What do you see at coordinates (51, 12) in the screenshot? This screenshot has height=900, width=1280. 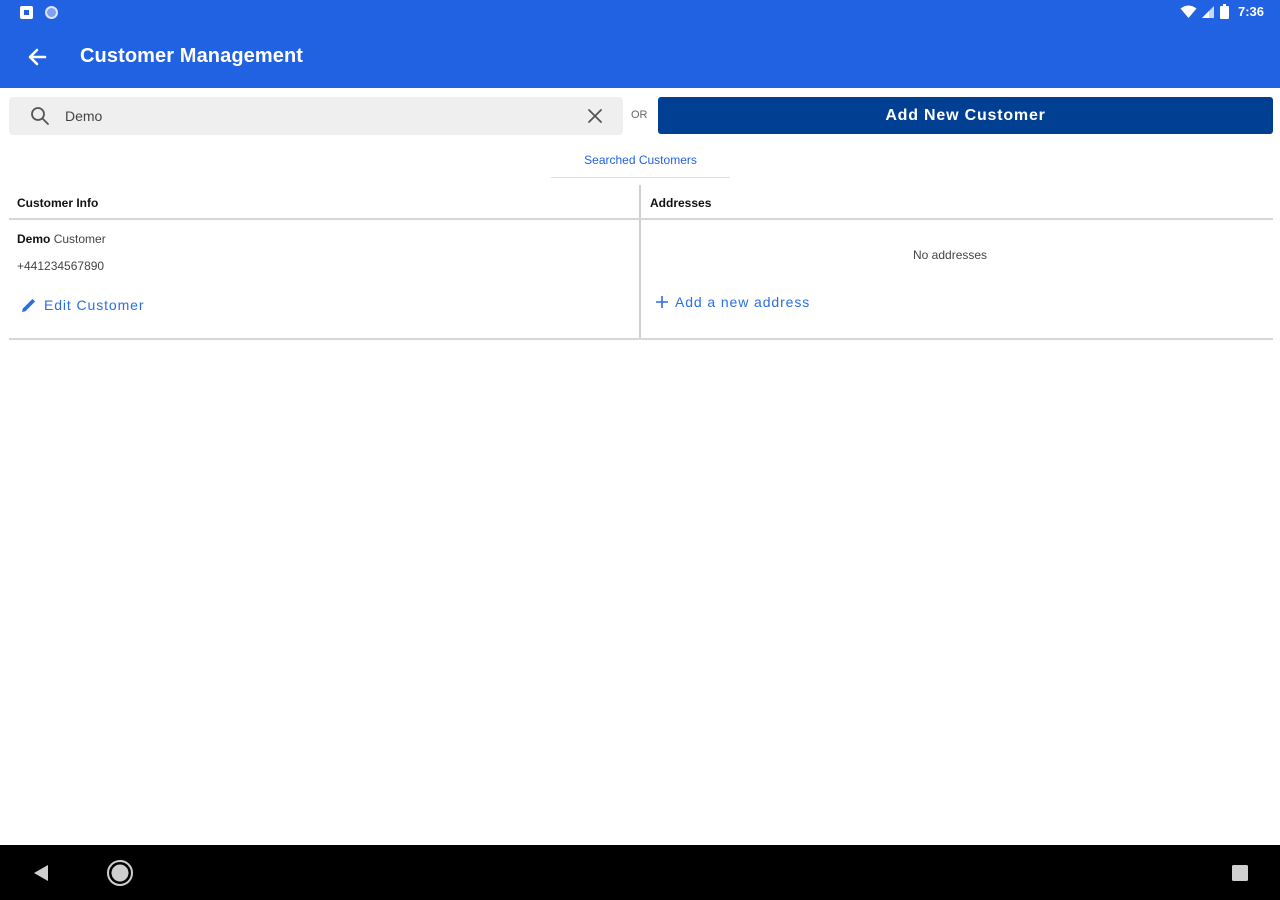 I see `notification-circle-icon` at bounding box center [51, 12].